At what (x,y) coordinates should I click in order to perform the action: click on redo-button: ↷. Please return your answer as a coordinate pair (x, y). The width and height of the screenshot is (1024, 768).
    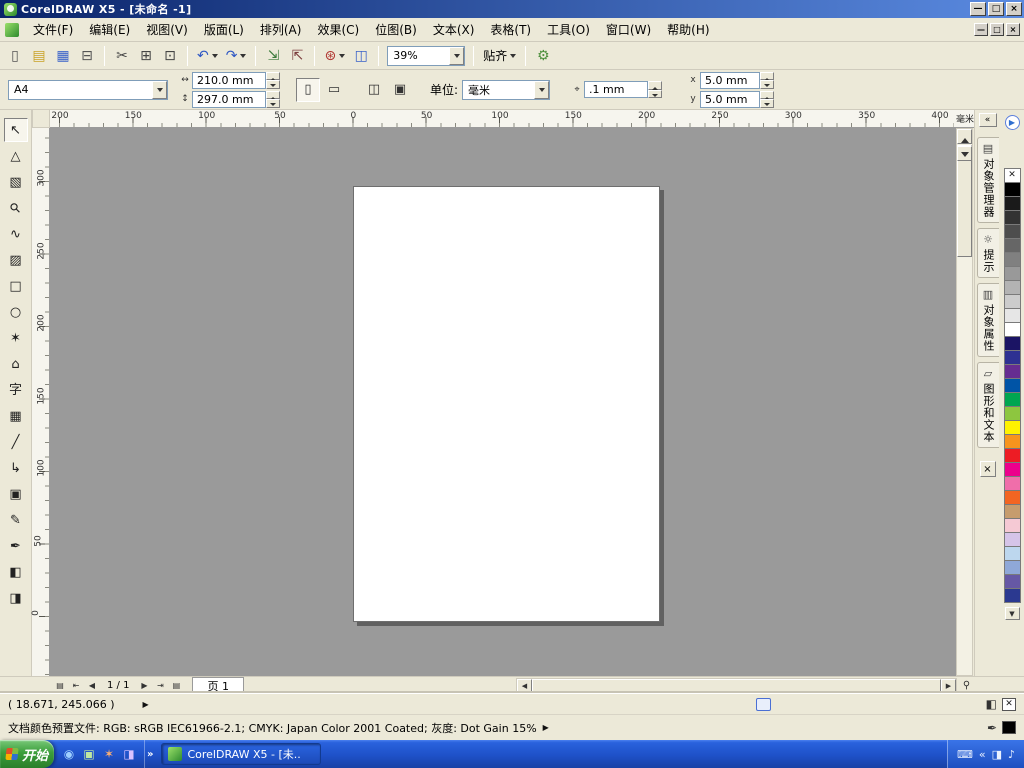
    Looking at the image, I should click on (236, 56).